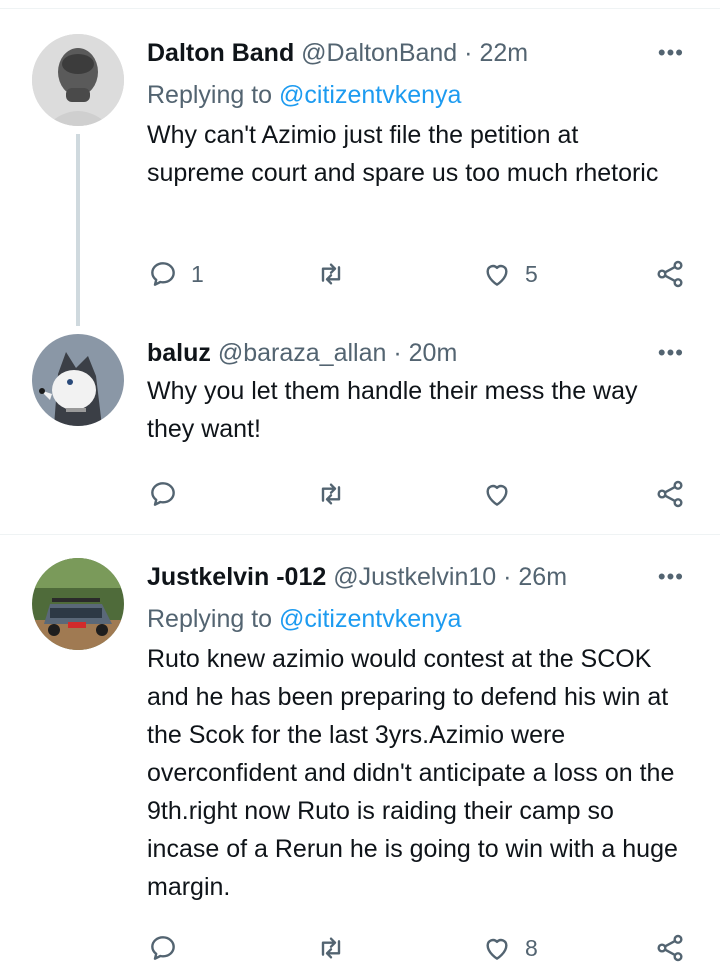 This screenshot has height=971, width=720. I want to click on timestamp: 22m, so click(503, 53).